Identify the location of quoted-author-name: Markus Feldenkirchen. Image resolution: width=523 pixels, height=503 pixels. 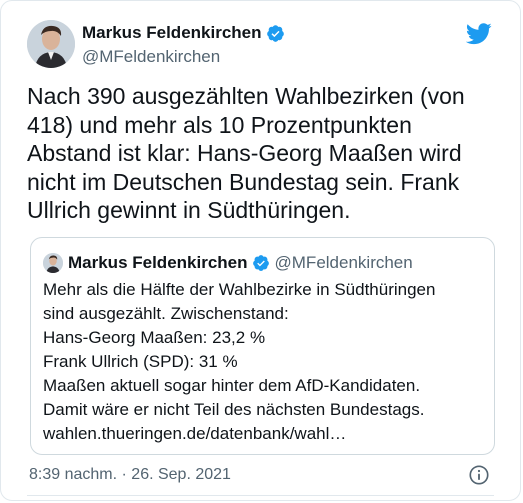
(158, 262).